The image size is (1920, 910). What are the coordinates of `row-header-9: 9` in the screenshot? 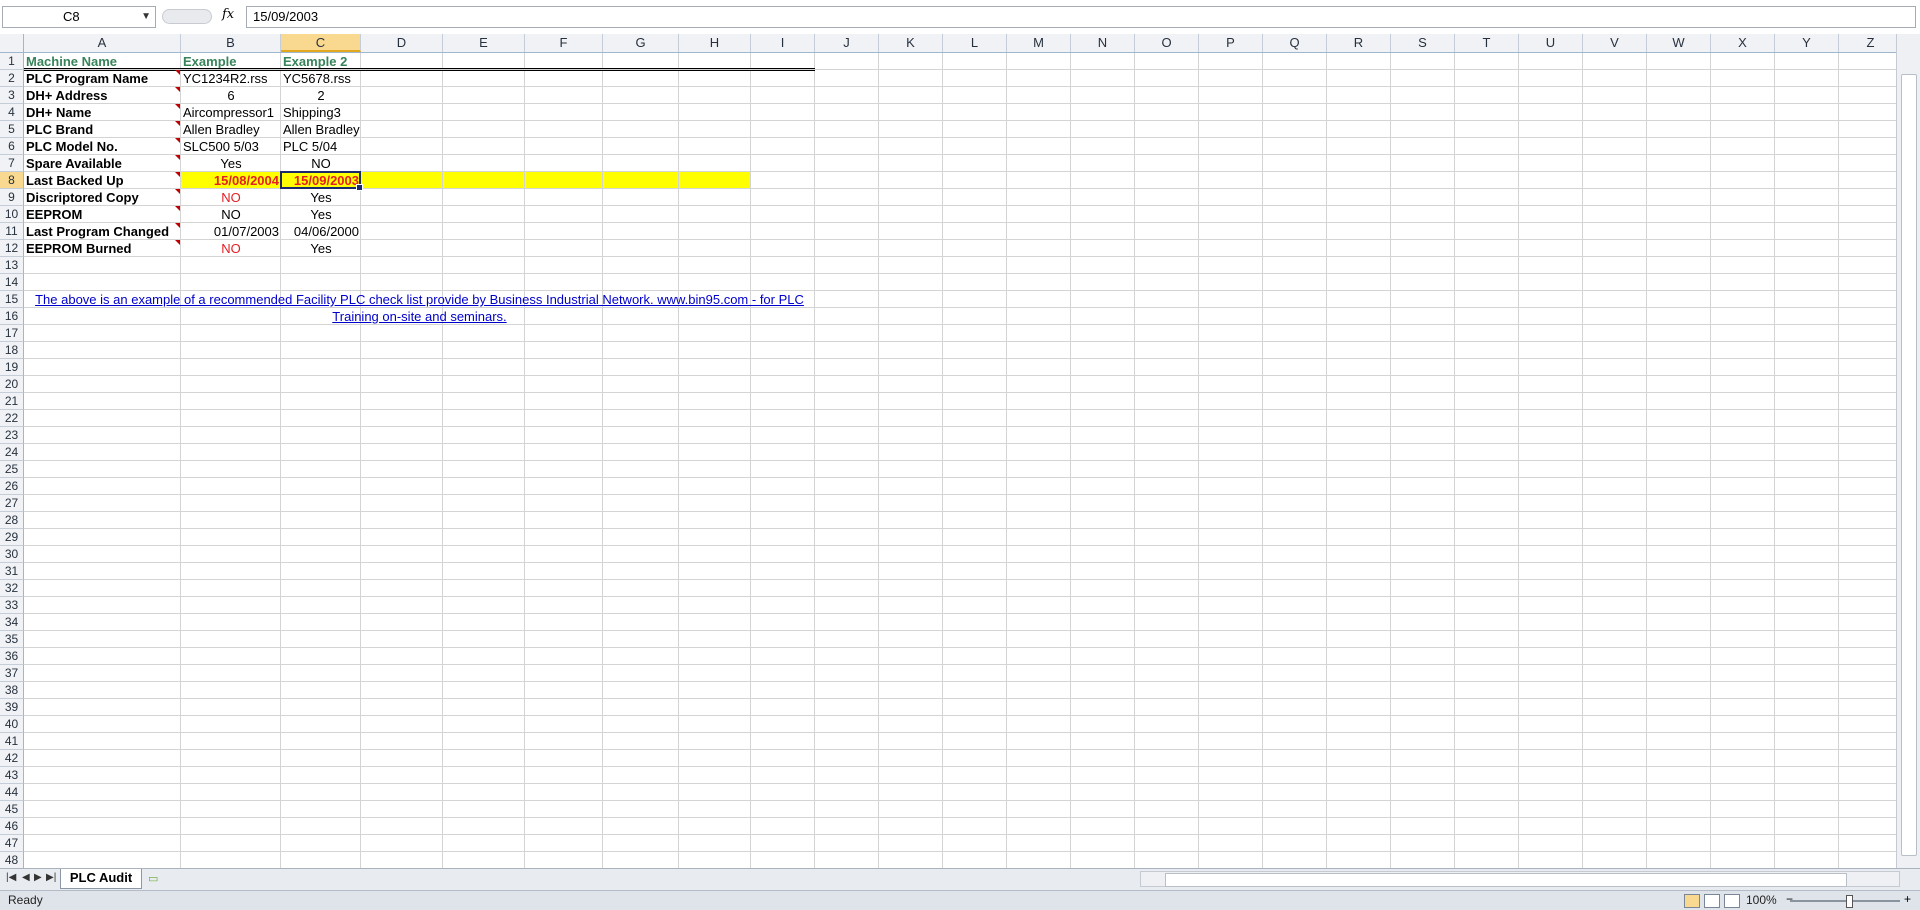 It's located at (12, 197).